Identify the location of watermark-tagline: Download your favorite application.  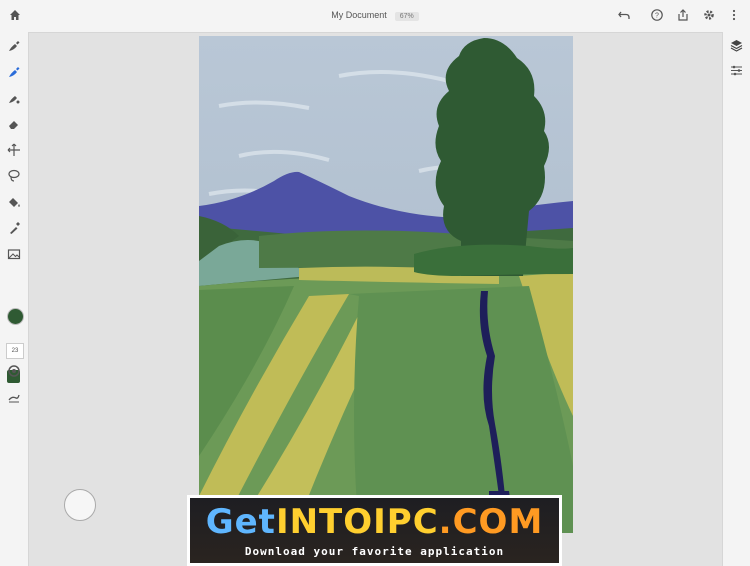
(374, 551).